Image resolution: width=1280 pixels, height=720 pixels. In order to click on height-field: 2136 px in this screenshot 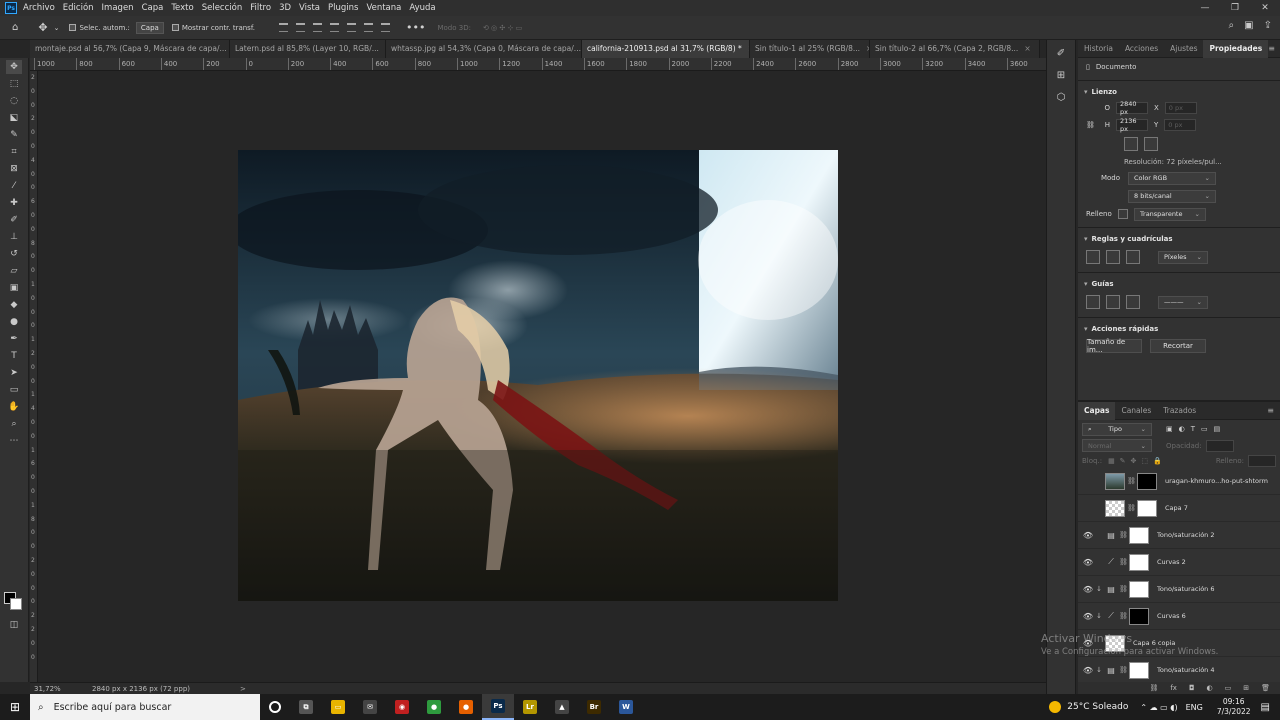, I will do `click(1132, 125)`.